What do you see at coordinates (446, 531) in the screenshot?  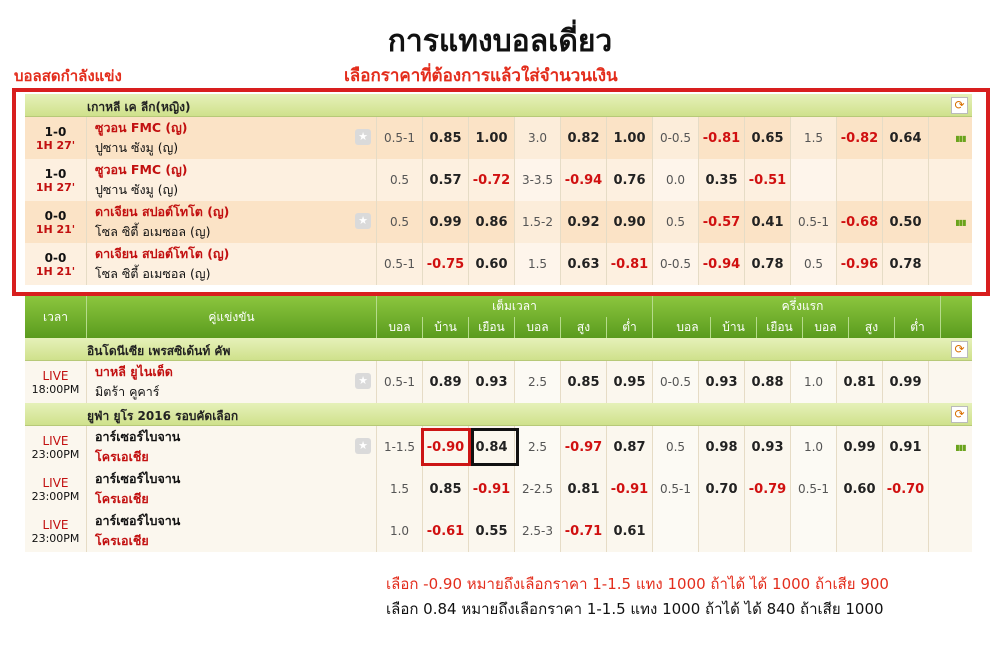 I see `odds-cell: -0.61` at bounding box center [446, 531].